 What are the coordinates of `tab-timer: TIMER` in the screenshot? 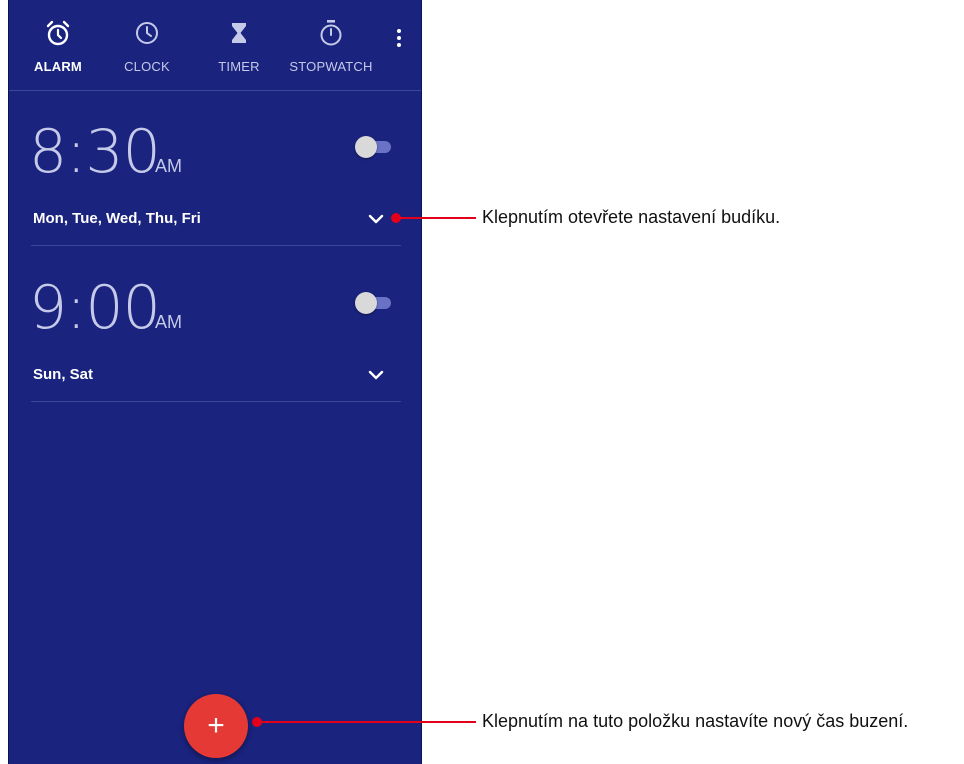 It's located at (239, 45).